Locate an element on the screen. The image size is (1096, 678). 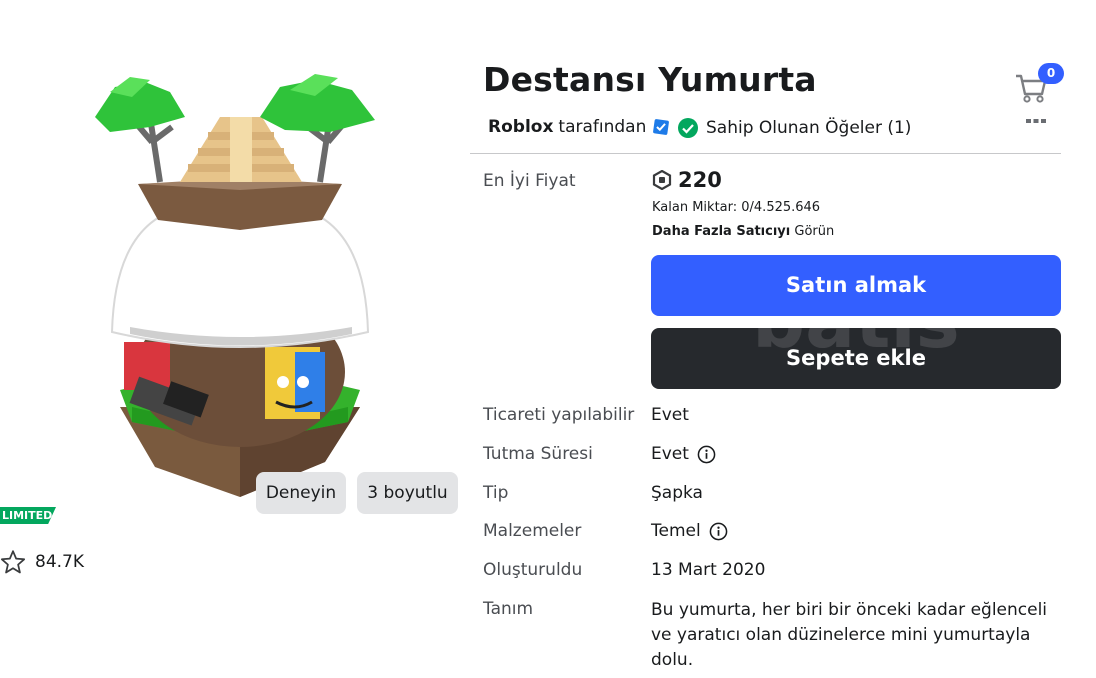
creator-link: Roblox is located at coordinates (520, 127).